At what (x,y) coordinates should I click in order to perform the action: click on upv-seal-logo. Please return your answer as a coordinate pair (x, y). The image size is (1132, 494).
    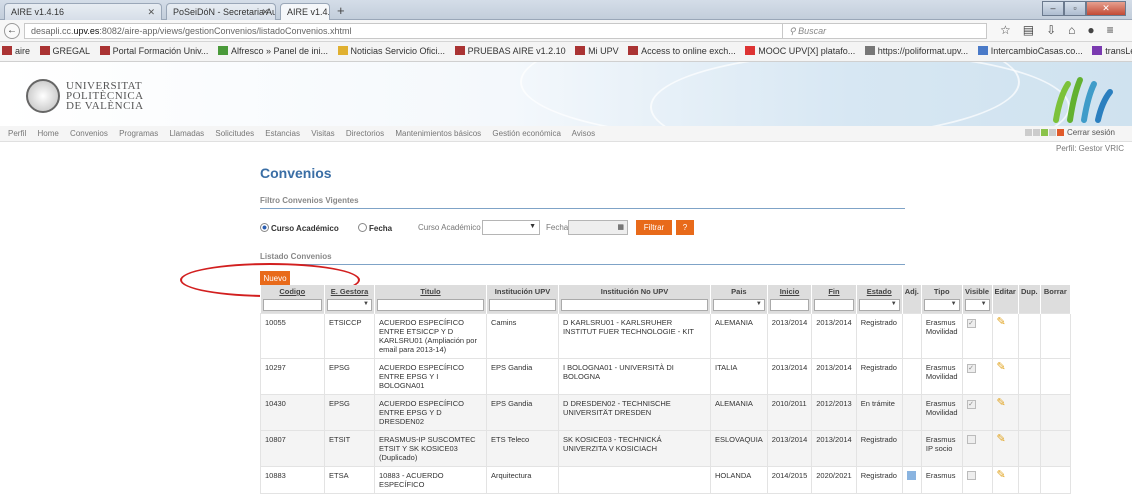
    Looking at the image, I should click on (43, 96).